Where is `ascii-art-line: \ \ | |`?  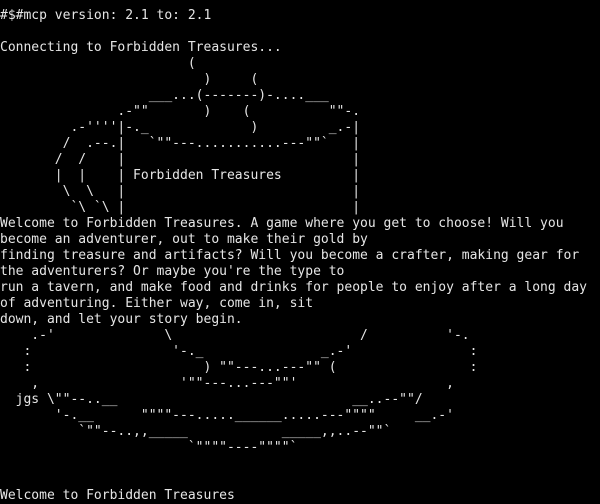 ascii-art-line: \ \ | | is located at coordinates (180, 191).